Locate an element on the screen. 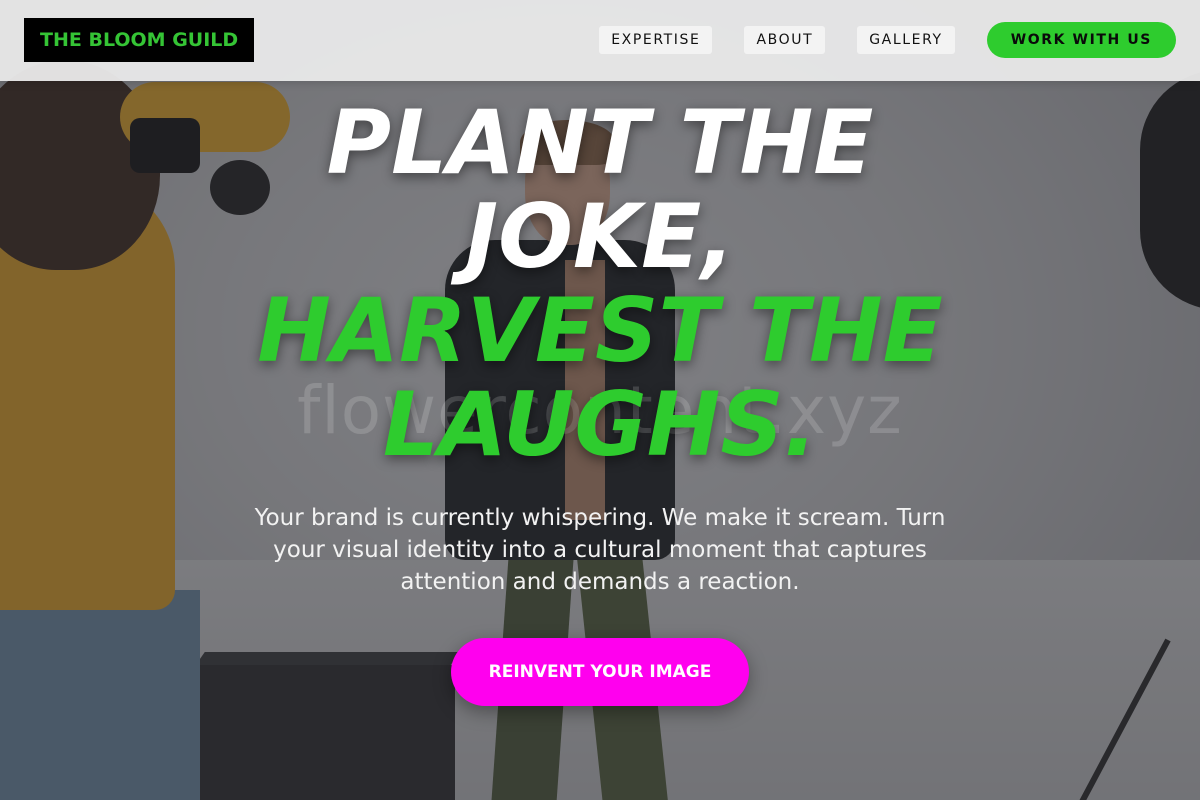 This screenshot has height=800, width=1200. headline-line-1: PLANT THE JOKE, is located at coordinates (600, 189).